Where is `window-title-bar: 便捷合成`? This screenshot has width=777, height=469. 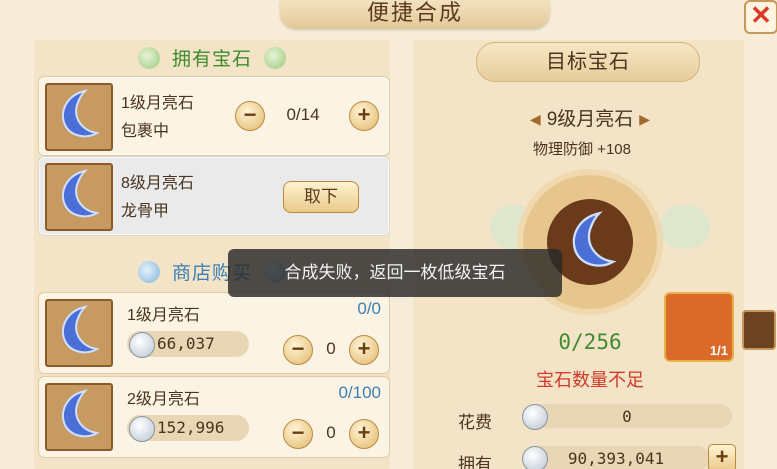
window-title-bar: 便捷合成 is located at coordinates (415, 14).